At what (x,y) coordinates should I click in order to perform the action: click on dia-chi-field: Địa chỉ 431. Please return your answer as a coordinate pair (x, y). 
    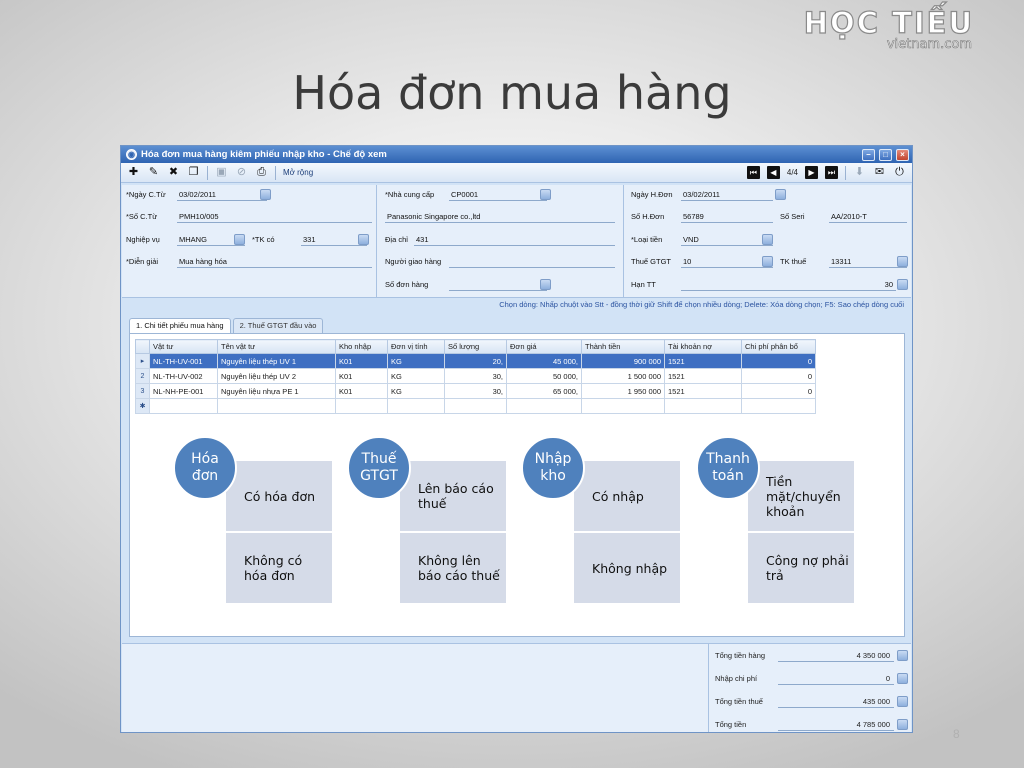
    Looking at the image, I should click on (500, 240).